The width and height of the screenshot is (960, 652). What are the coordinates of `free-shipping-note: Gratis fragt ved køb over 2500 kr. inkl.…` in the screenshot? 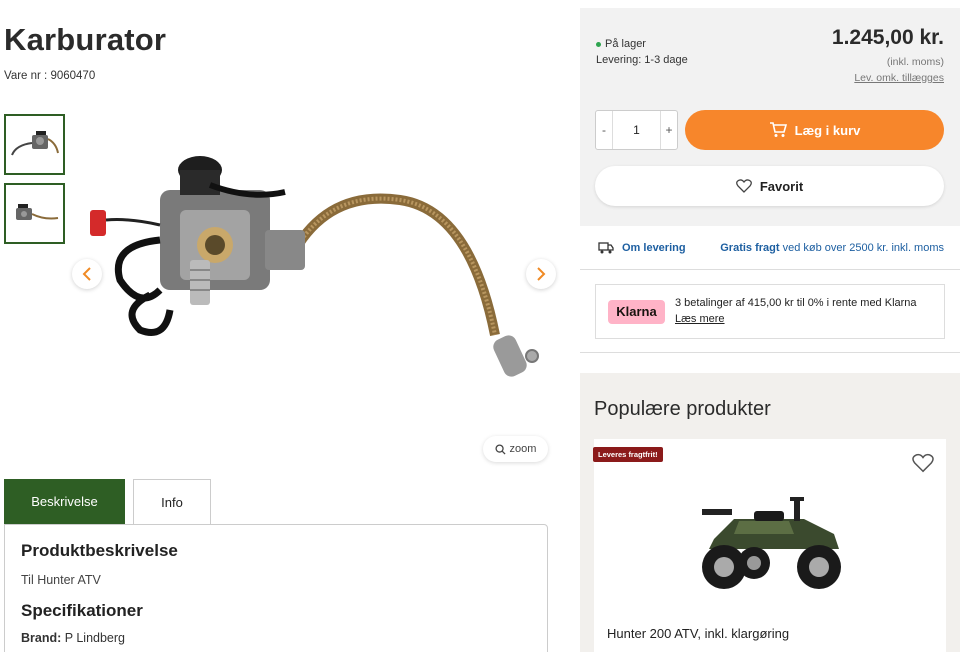 It's located at (832, 248).